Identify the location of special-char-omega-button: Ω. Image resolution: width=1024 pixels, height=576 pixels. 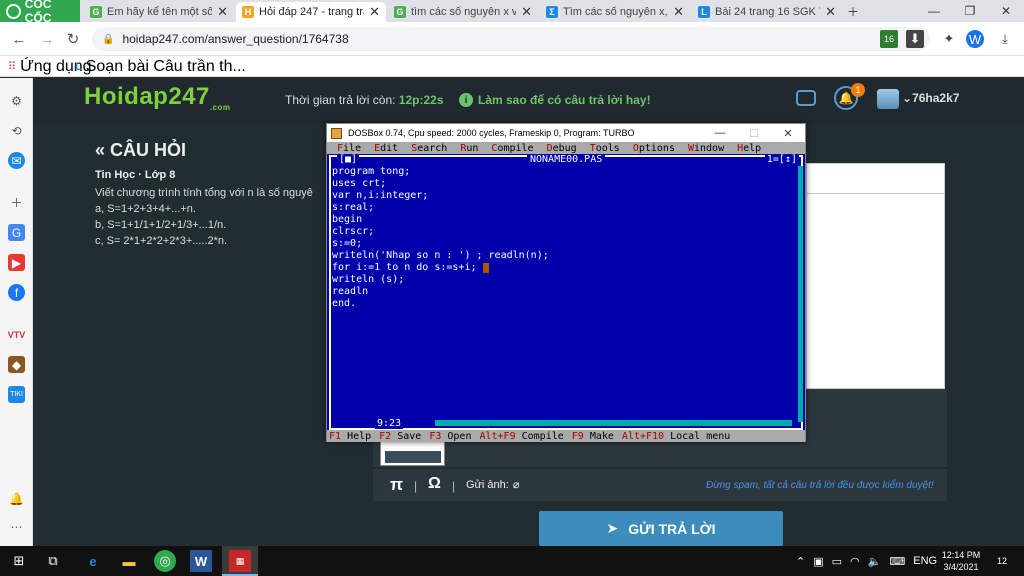
(434, 484).